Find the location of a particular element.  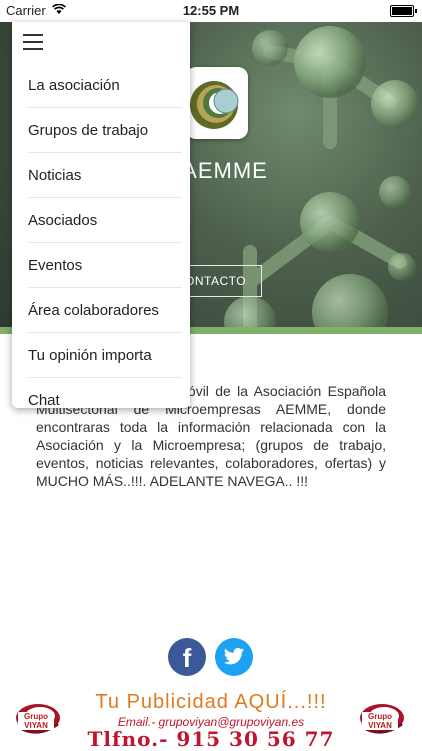

menu-item-eventos: Eventos is located at coordinates (105, 265).